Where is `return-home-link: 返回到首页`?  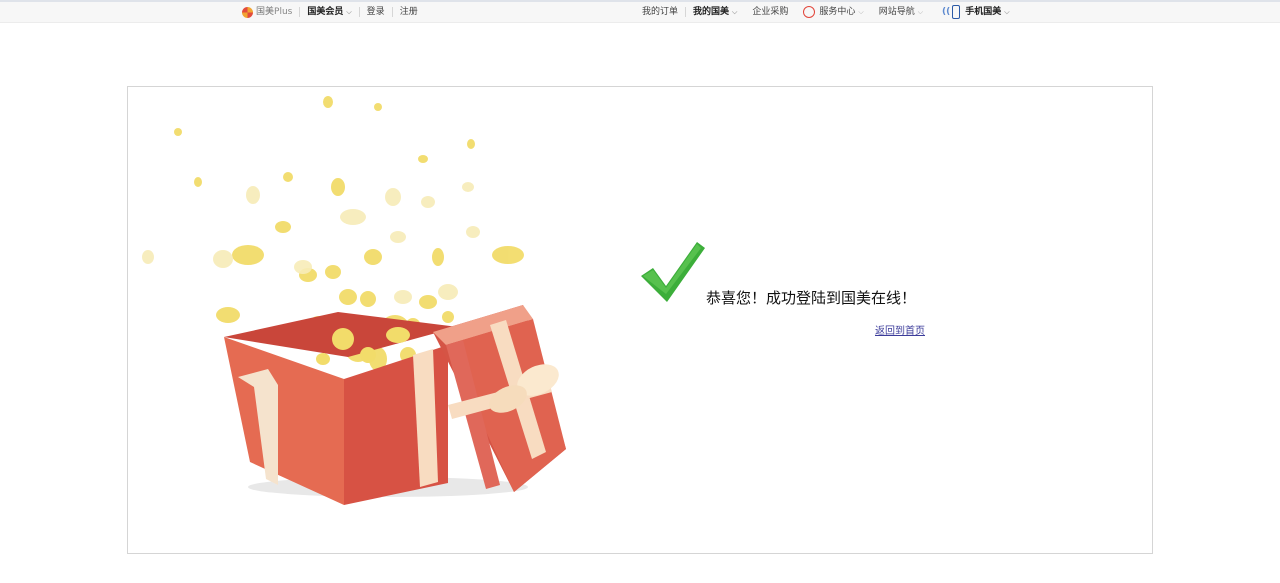 return-home-link: 返回到首页 is located at coordinates (900, 329).